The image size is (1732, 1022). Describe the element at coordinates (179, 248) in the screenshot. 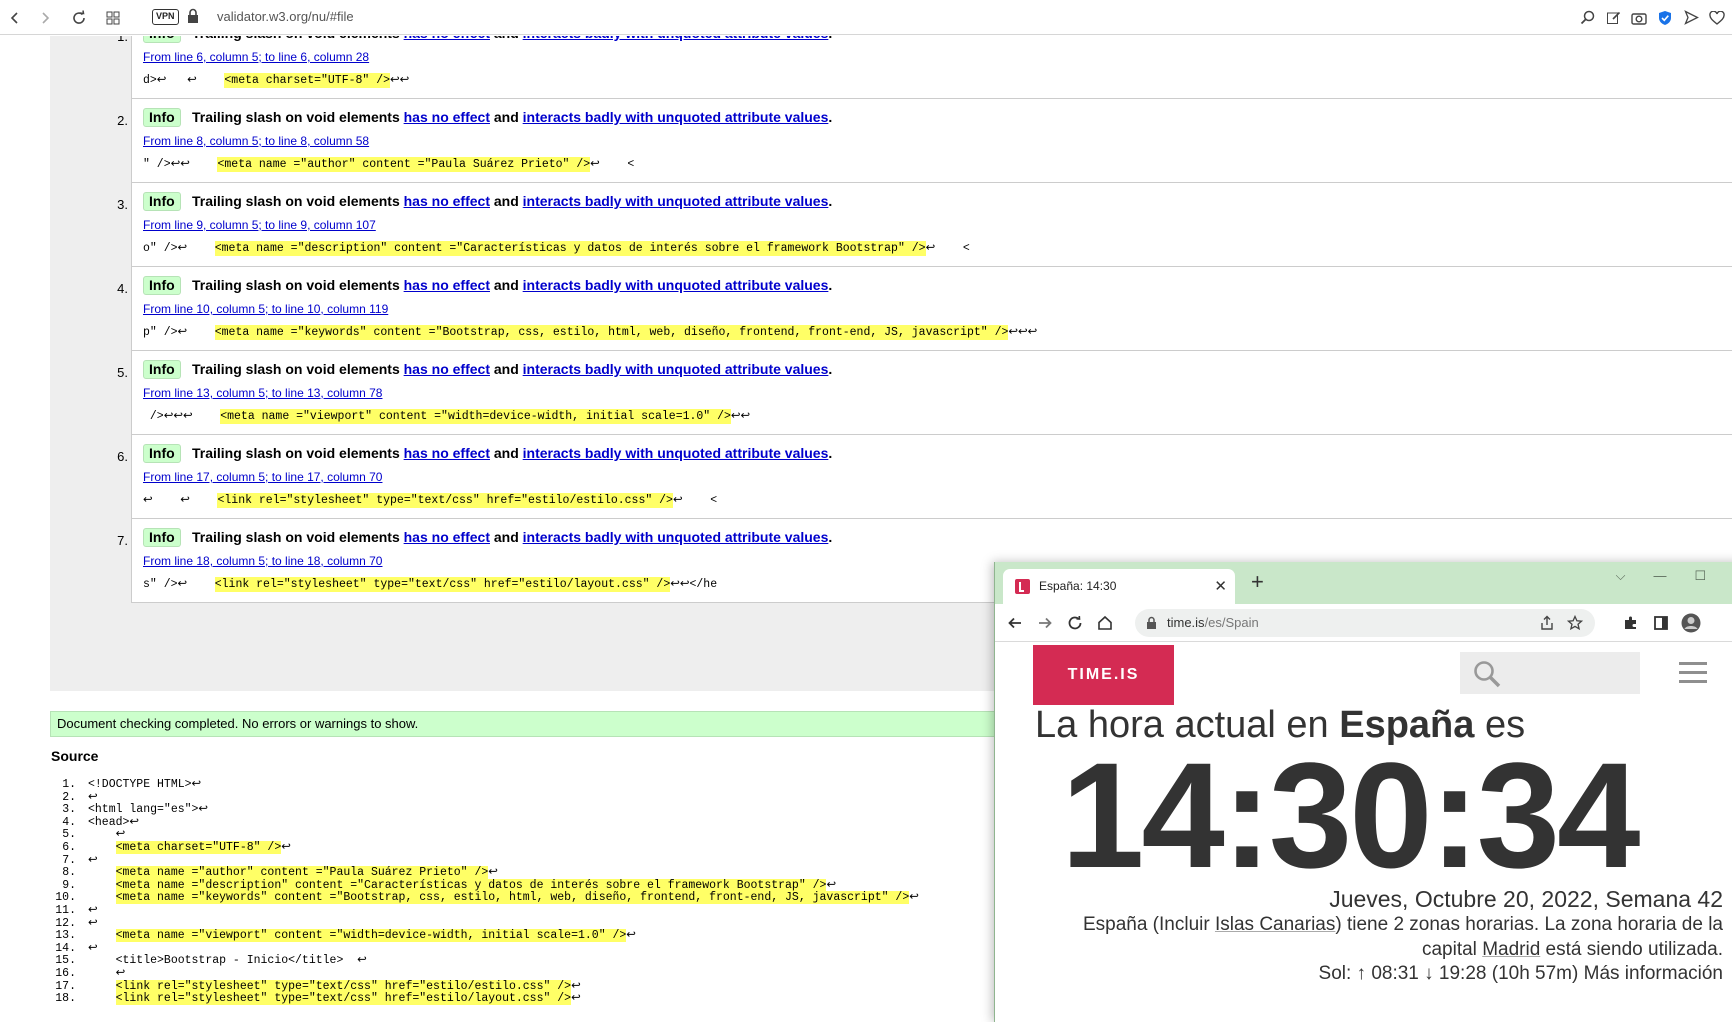

I see `code-before: o" />↩` at that location.